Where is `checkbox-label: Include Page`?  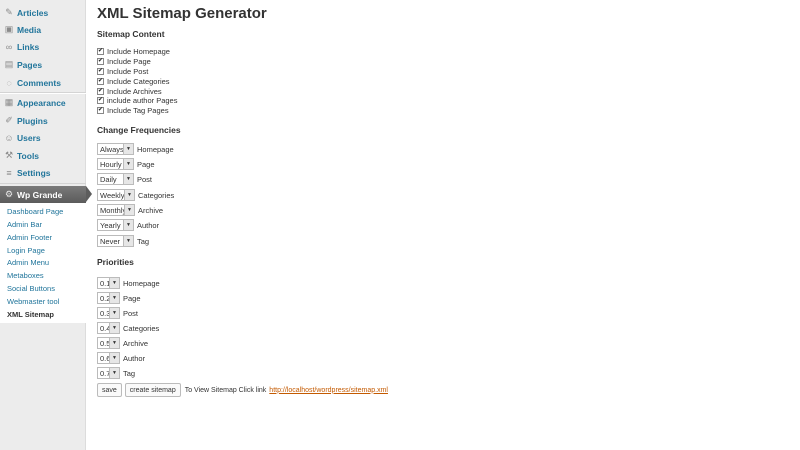
checkbox-label: Include Page is located at coordinates (129, 61).